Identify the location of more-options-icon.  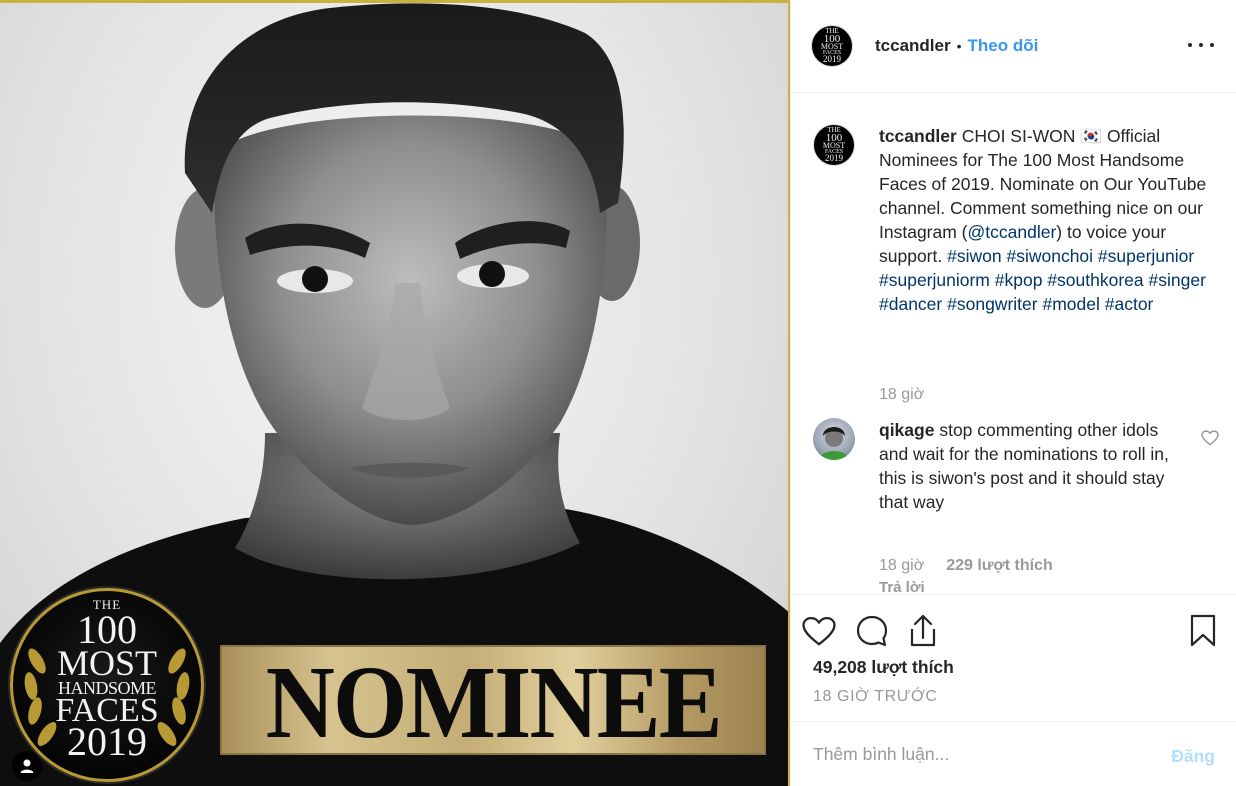
(1201, 45).